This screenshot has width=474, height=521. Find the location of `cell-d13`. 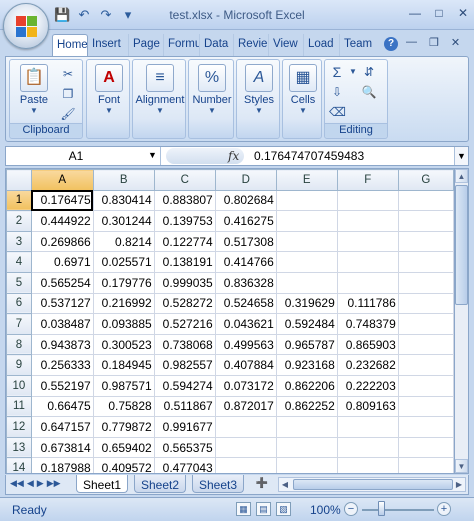

cell-d13 is located at coordinates (245, 447).